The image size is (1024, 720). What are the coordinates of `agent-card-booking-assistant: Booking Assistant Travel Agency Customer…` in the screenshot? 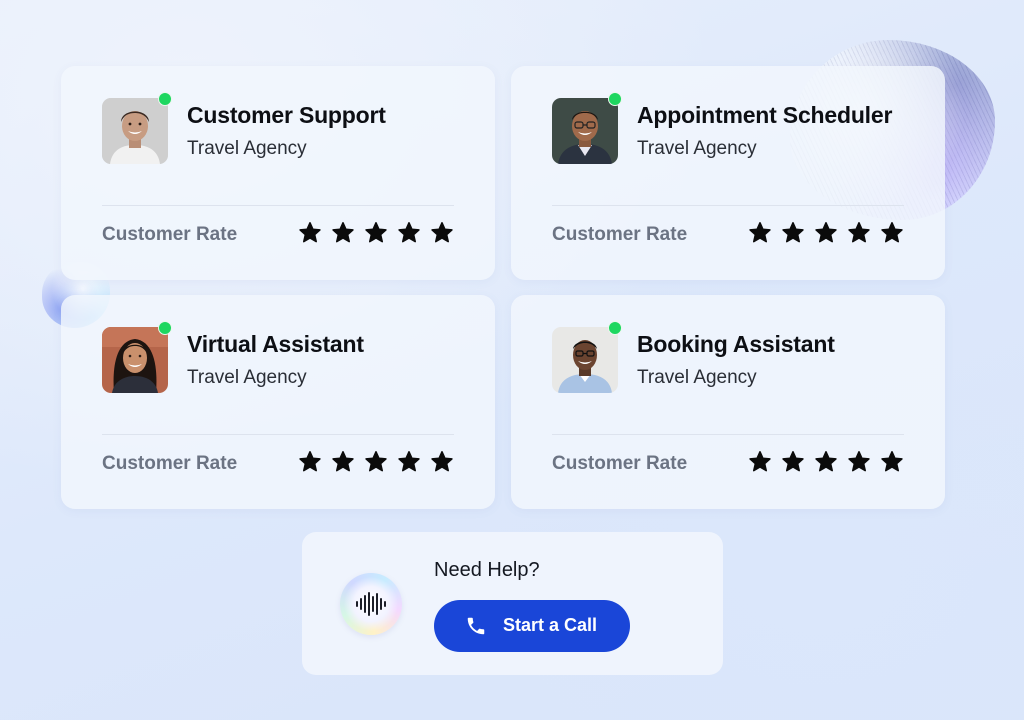 It's located at (728, 402).